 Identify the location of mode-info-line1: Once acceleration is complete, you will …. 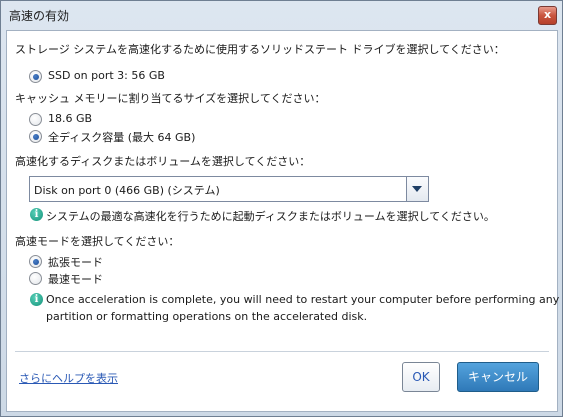
(303, 299).